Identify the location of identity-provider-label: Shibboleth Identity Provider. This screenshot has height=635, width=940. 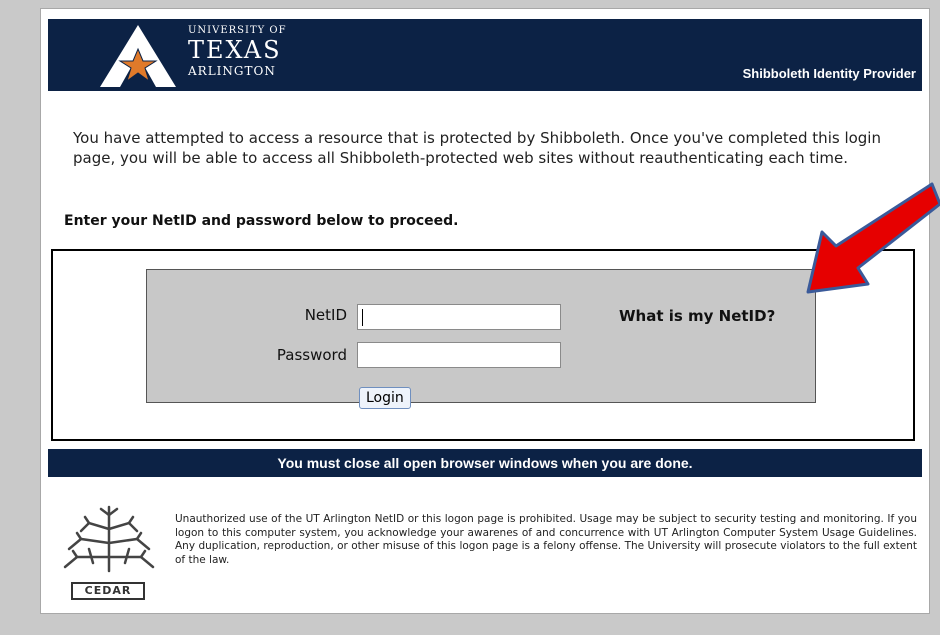
(829, 73).